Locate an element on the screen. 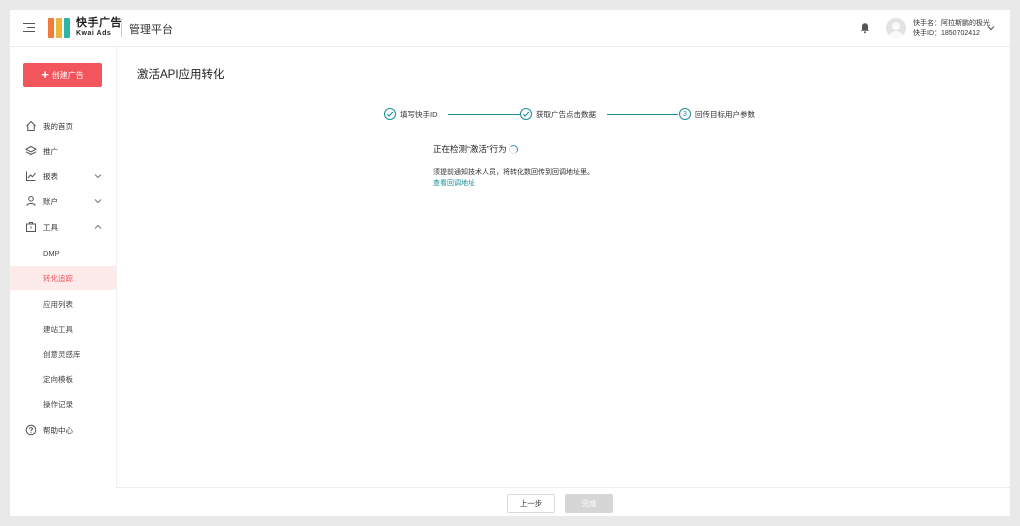  sidebar-subitem-site-builder: 建站工具 is located at coordinates (63, 329).